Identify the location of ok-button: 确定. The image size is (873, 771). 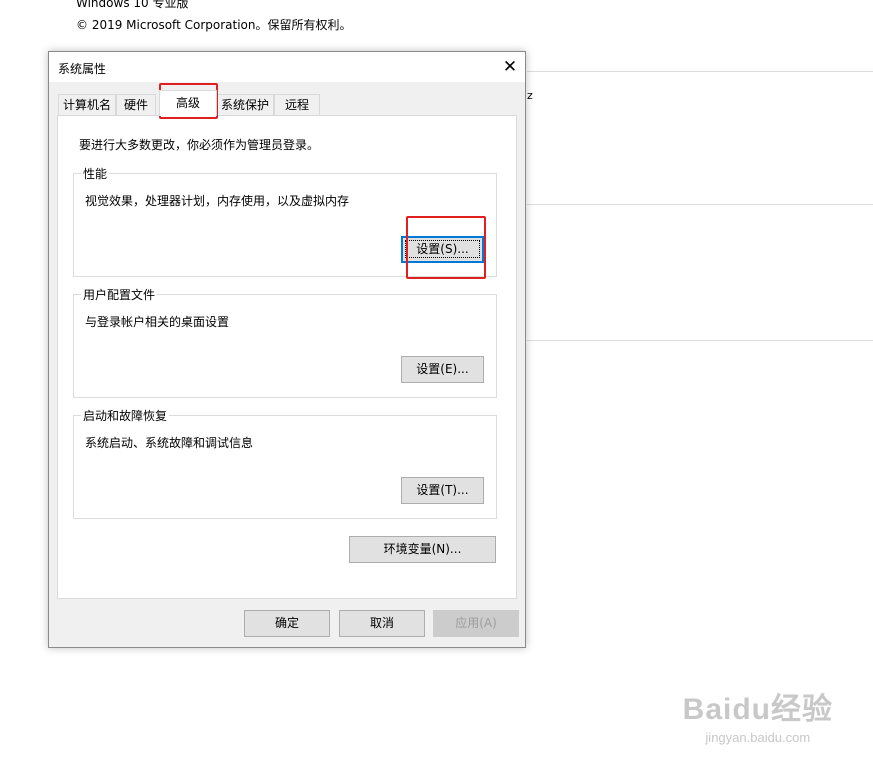
(287, 623).